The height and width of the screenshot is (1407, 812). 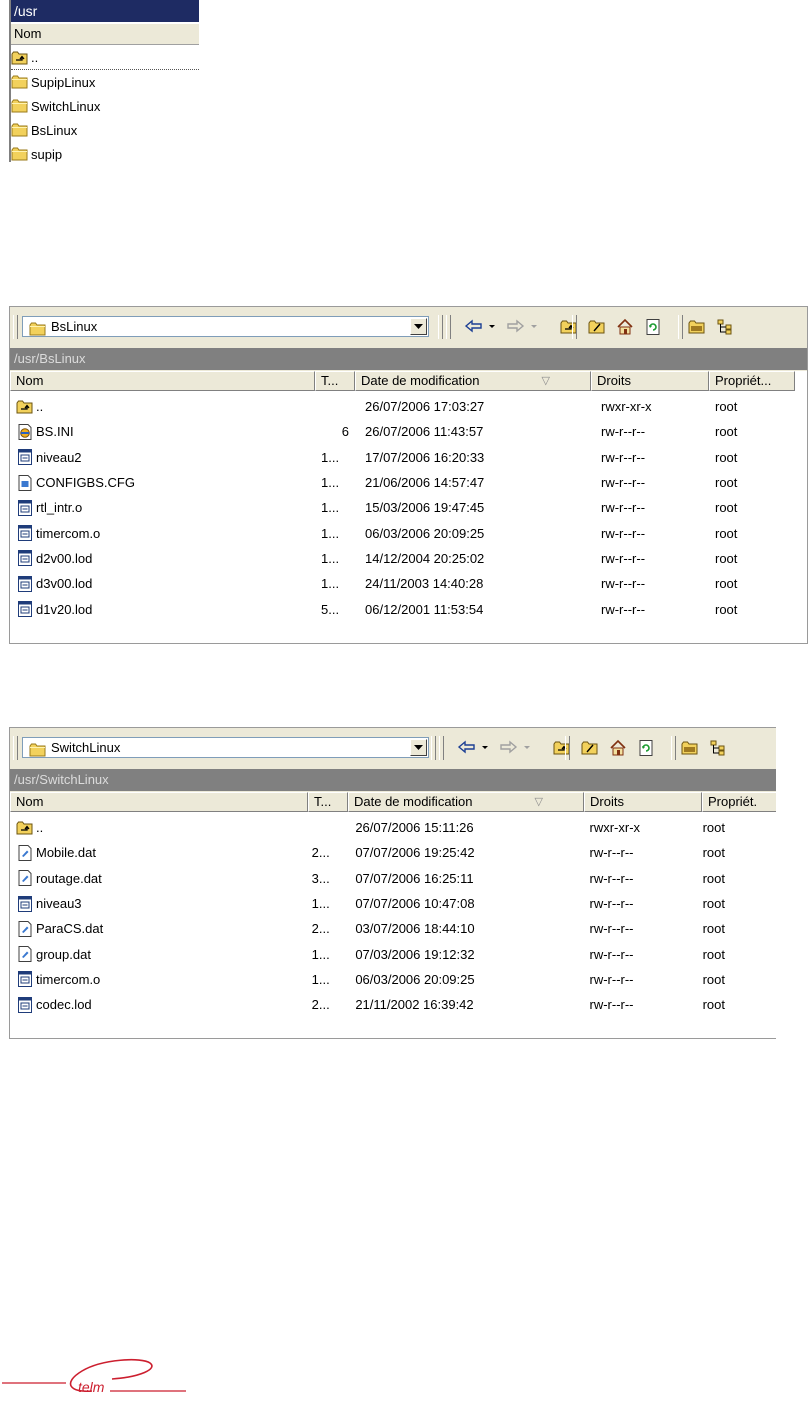 What do you see at coordinates (158, 853) in the screenshot?
I see `file-name-cell: Mobile.dat` at bounding box center [158, 853].